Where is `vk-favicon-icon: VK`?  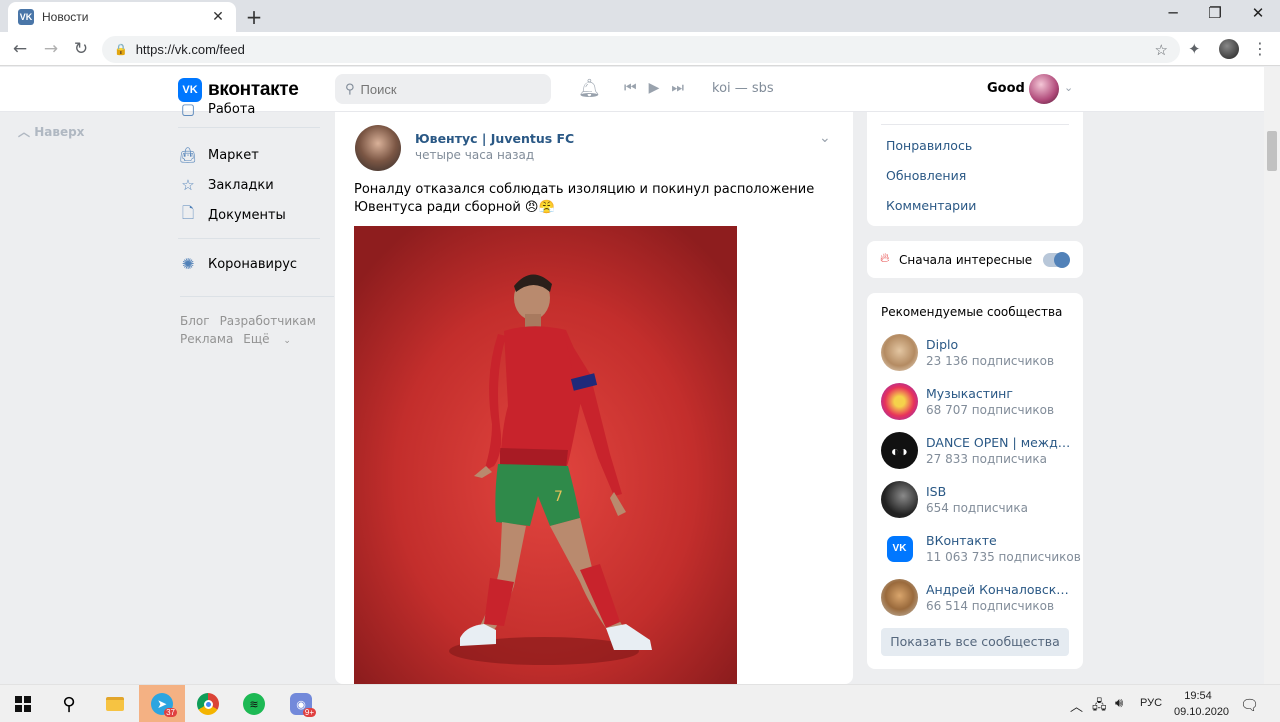 vk-favicon-icon: VK is located at coordinates (26, 17).